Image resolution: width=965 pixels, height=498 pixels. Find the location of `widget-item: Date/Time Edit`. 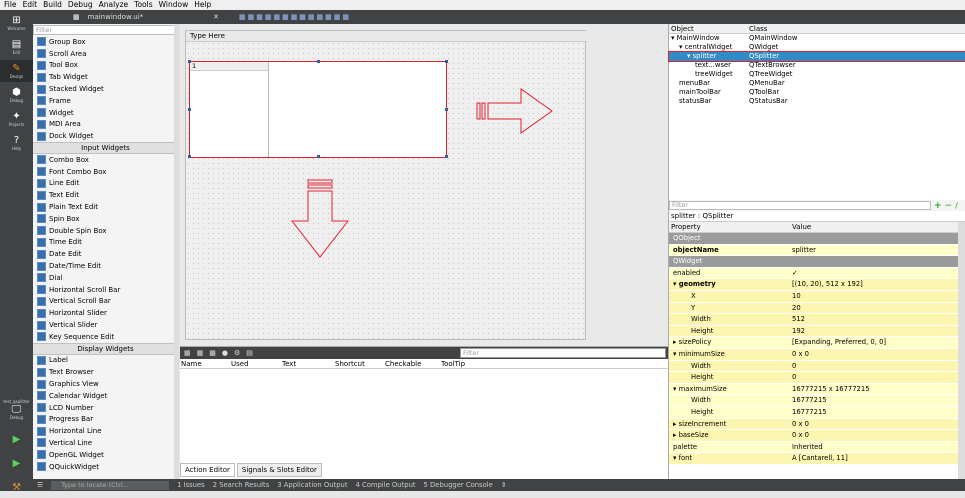

widget-item: Date/Time Edit is located at coordinates (105, 266).